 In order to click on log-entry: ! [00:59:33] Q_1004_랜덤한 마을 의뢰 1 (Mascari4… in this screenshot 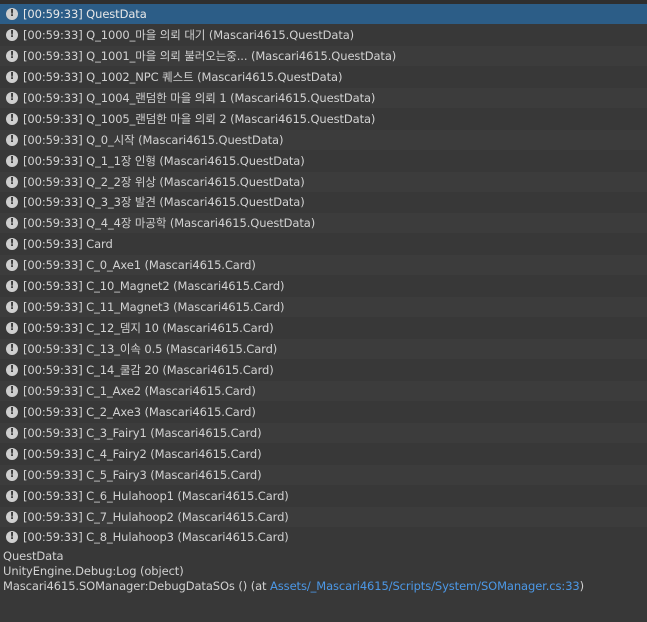, I will do `click(323, 97)`.